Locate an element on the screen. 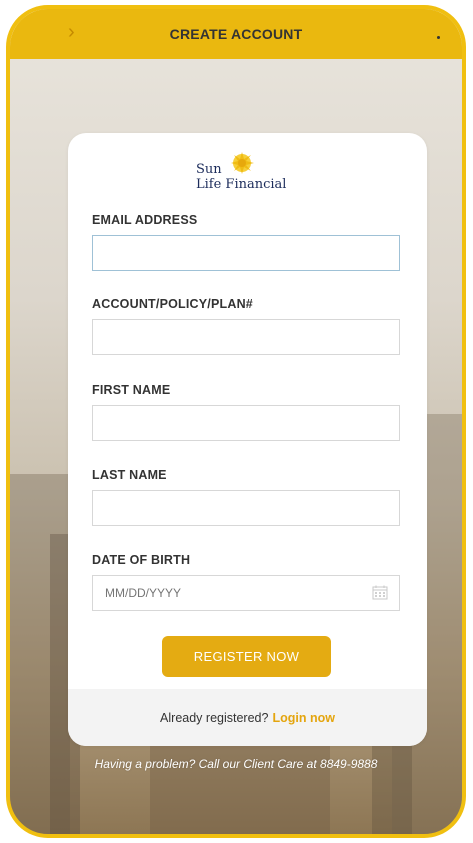 This screenshot has width=473, height=843. first-name-label: FIRST NAME is located at coordinates (131, 390).